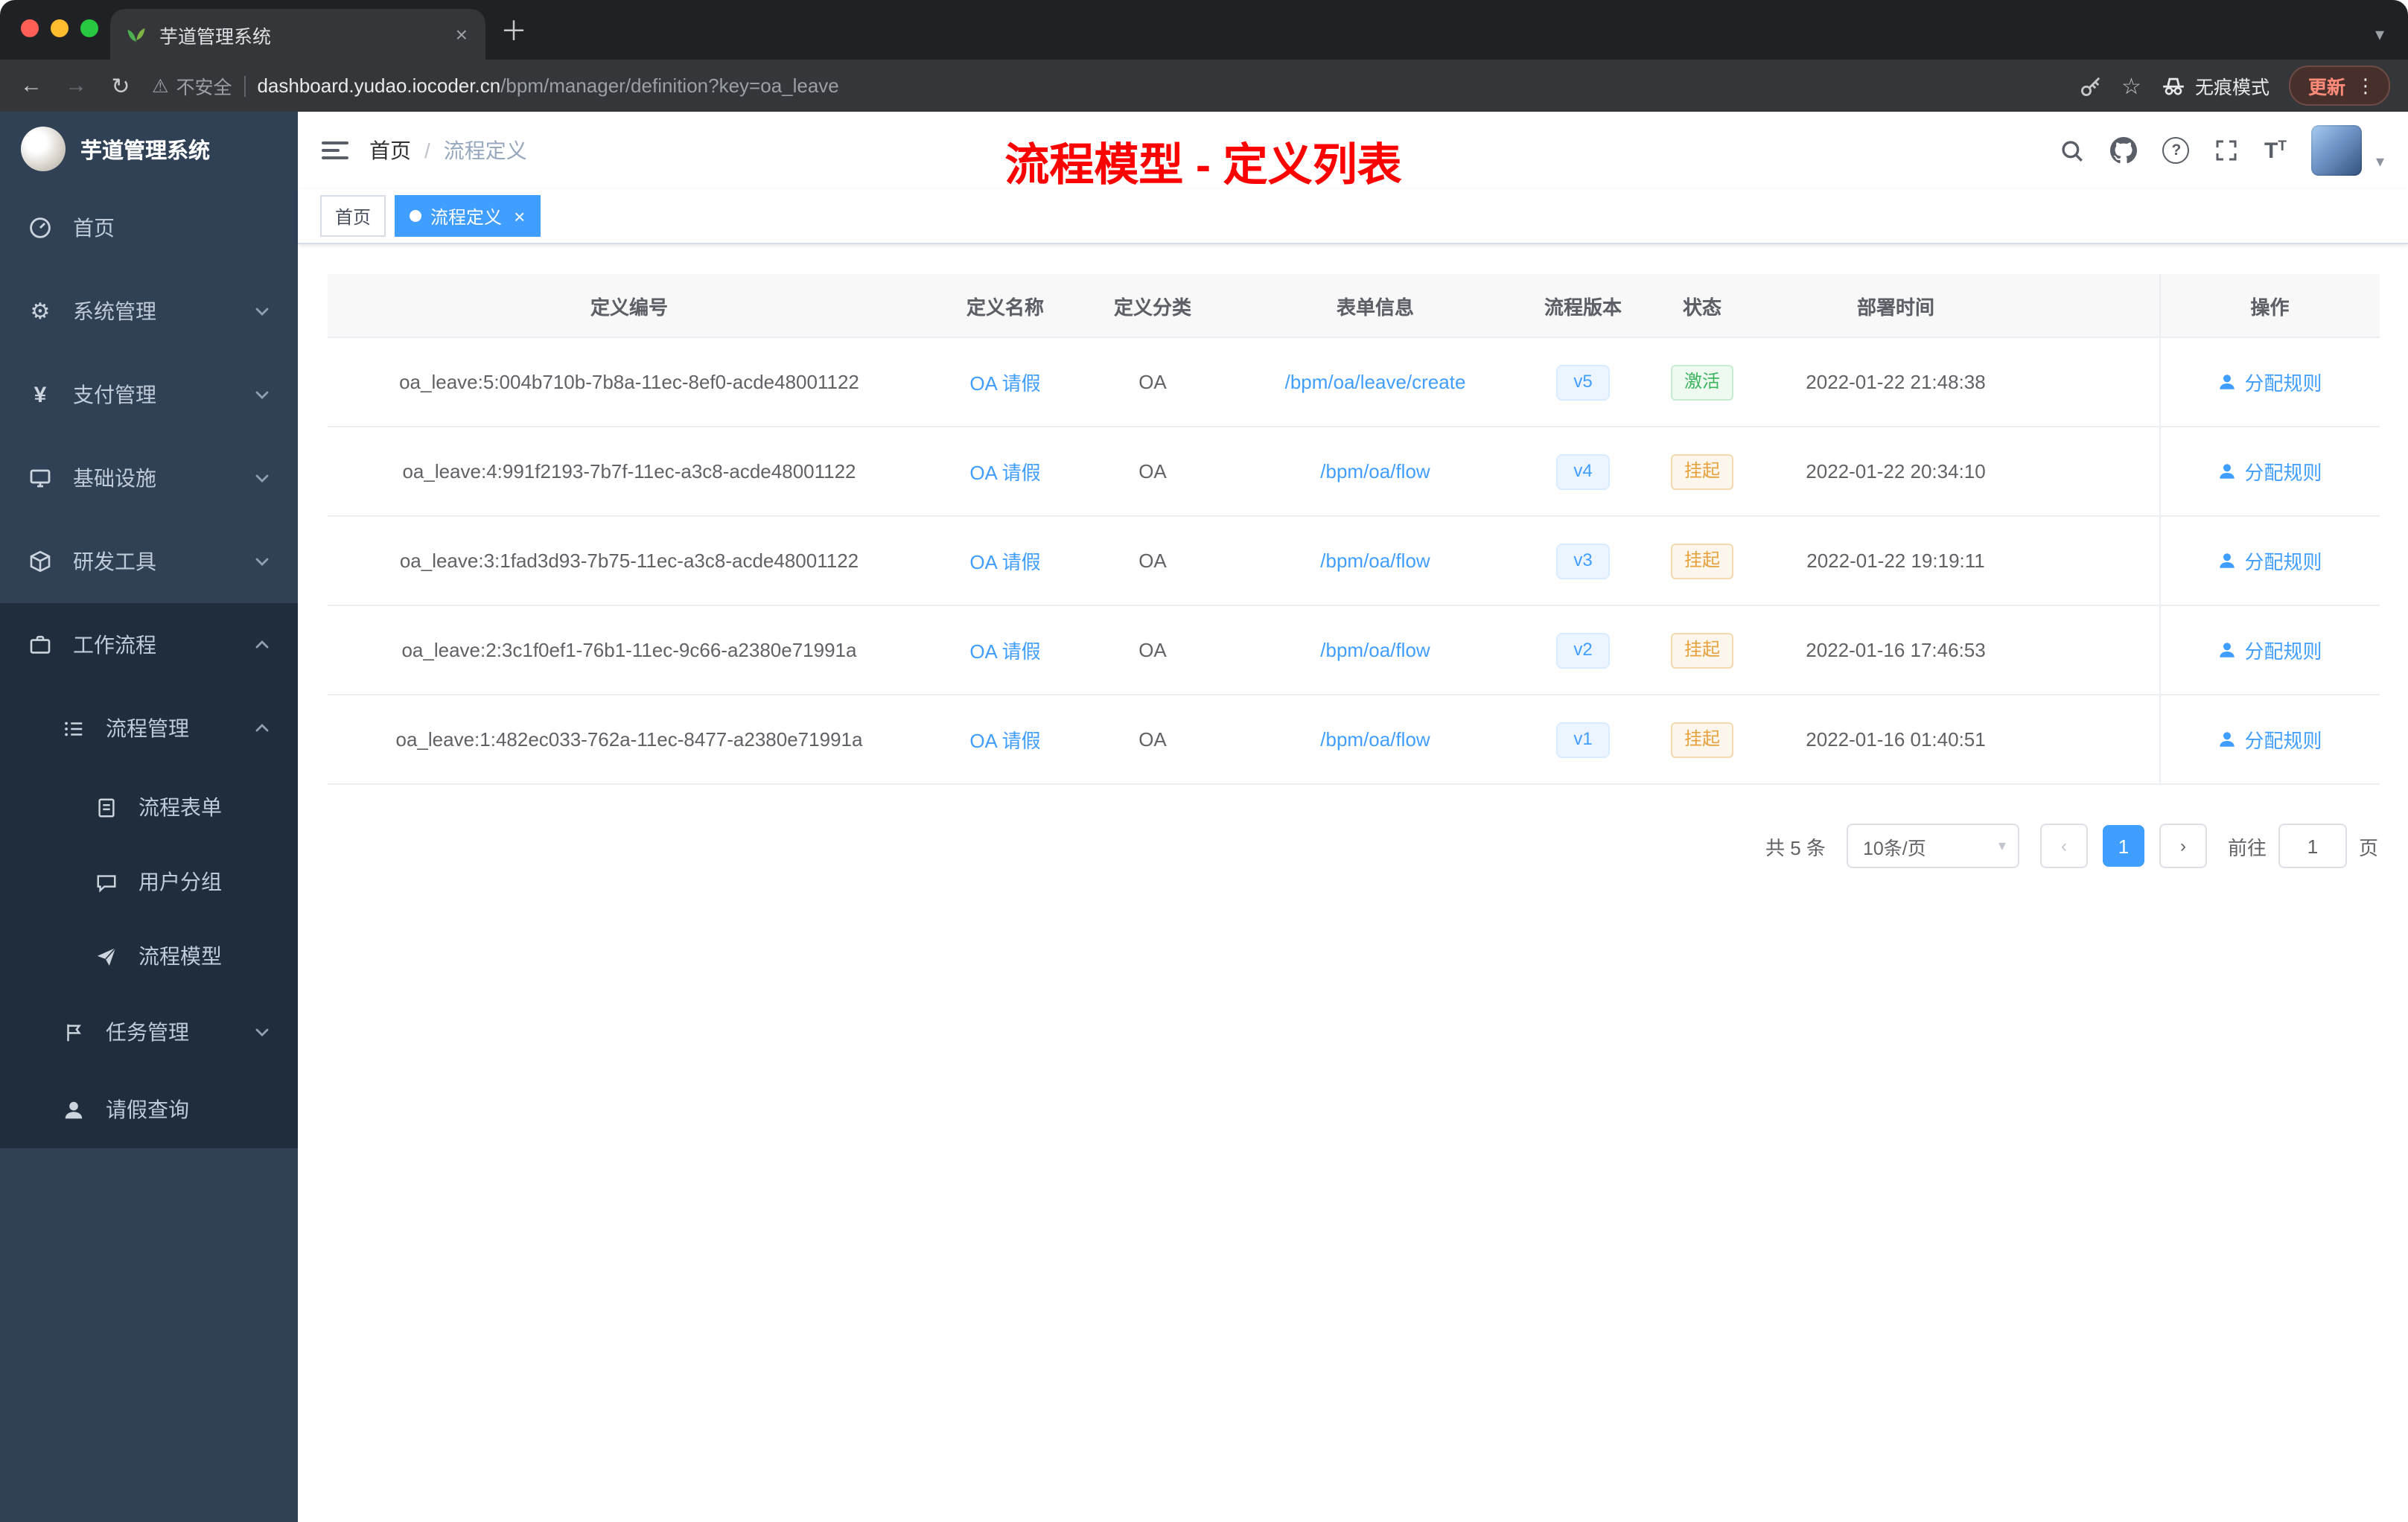 This screenshot has height=1522, width=2408. Describe the element at coordinates (2339, 86) in the screenshot. I see `chrome-update-button: 更新 ⋮` at that location.